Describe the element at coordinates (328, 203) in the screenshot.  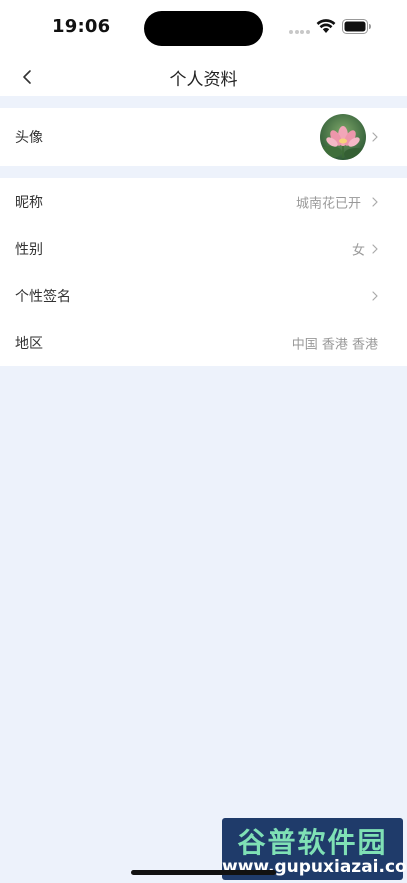
I see `nickname-value: 城南花已开` at that location.